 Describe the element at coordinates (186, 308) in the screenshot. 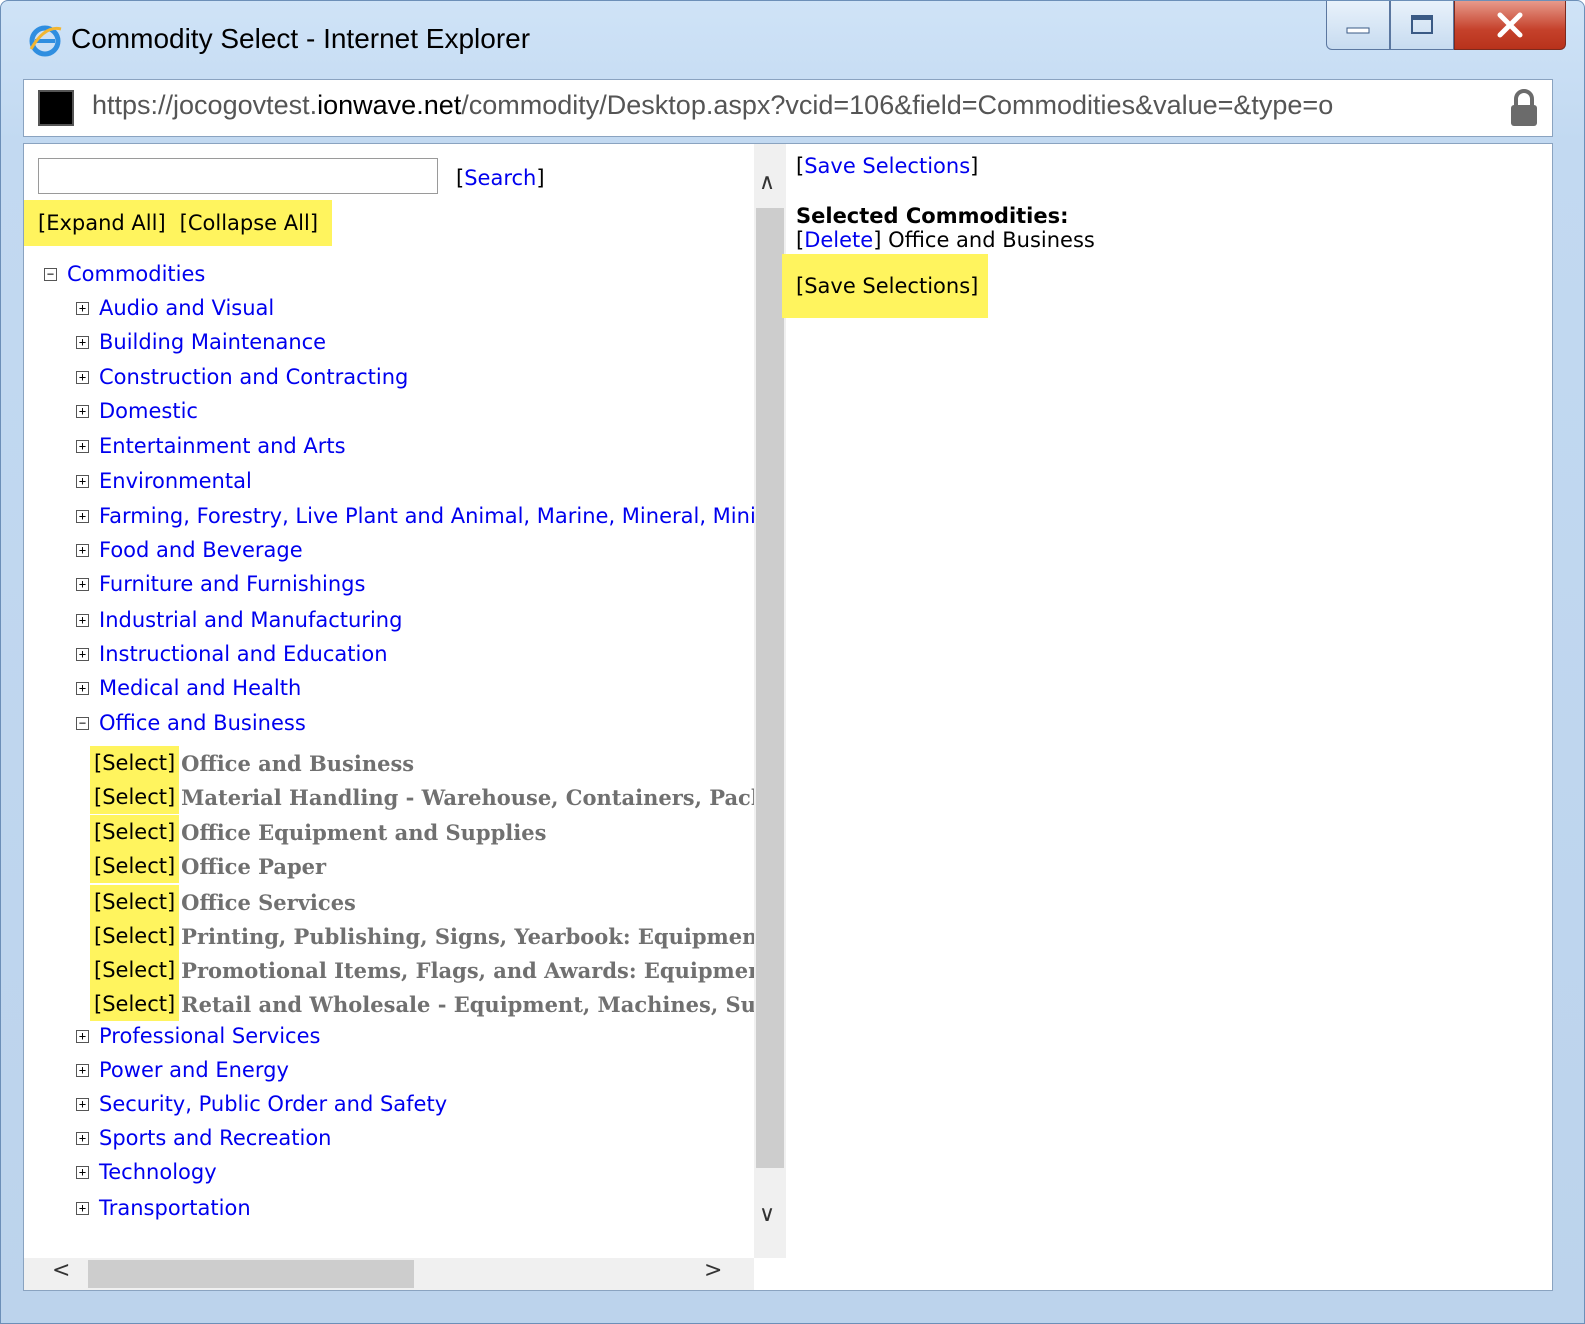

I see `tree-node-label: Audio and Visual` at that location.